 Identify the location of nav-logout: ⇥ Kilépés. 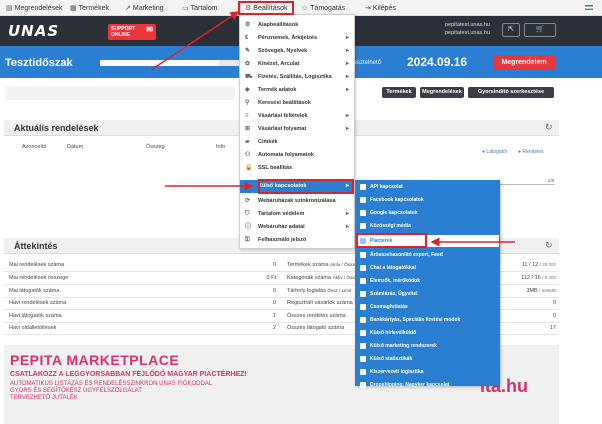
(380, 8).